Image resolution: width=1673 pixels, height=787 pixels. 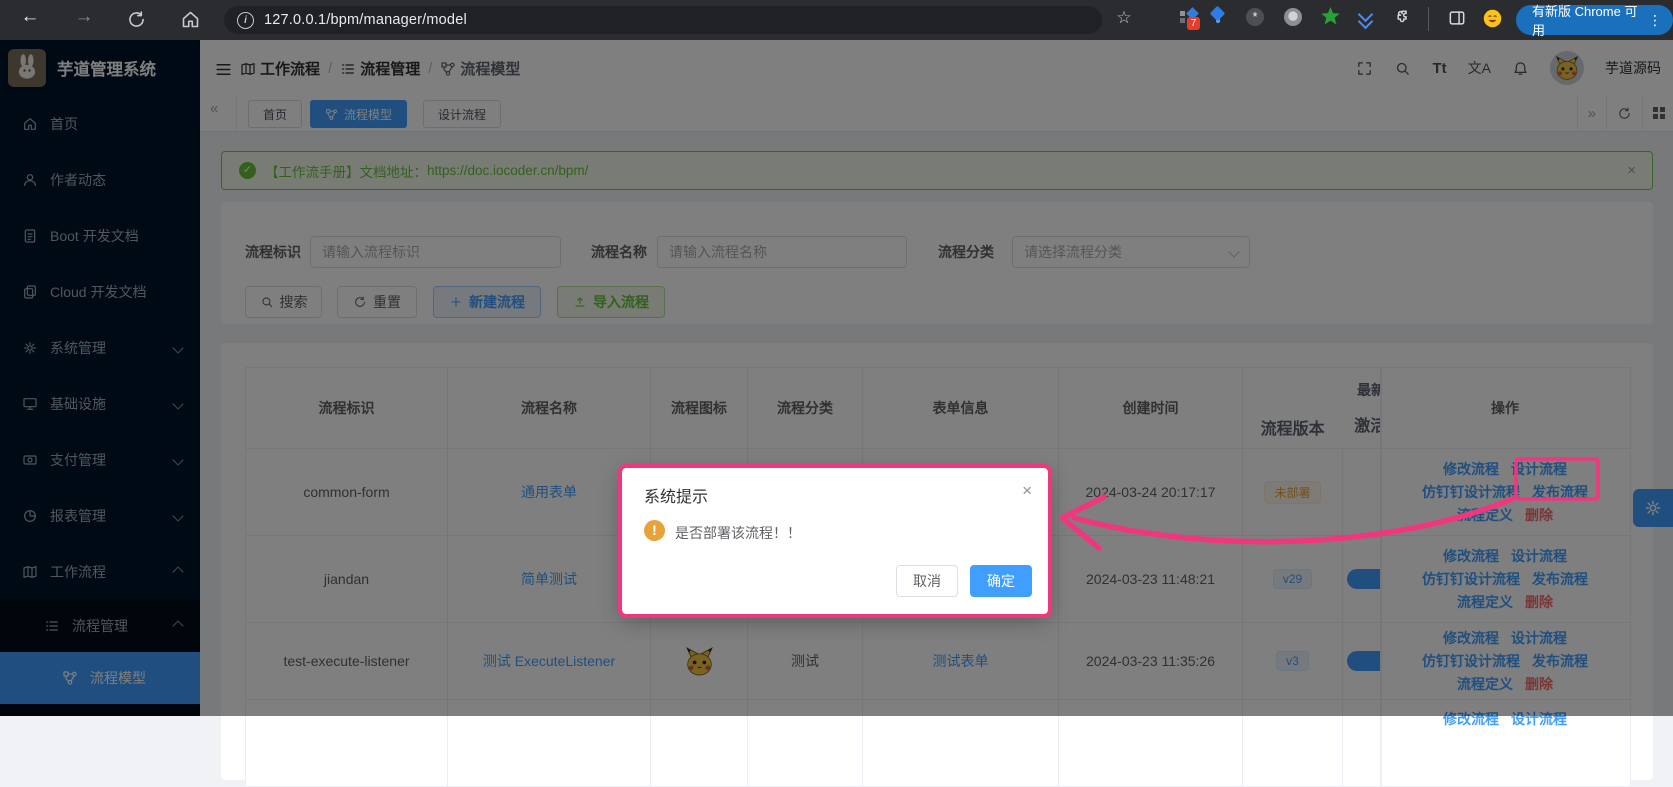 I want to click on chrome-update-button: 有新版 Chrome 可用 ⋮, so click(x=1594, y=21).